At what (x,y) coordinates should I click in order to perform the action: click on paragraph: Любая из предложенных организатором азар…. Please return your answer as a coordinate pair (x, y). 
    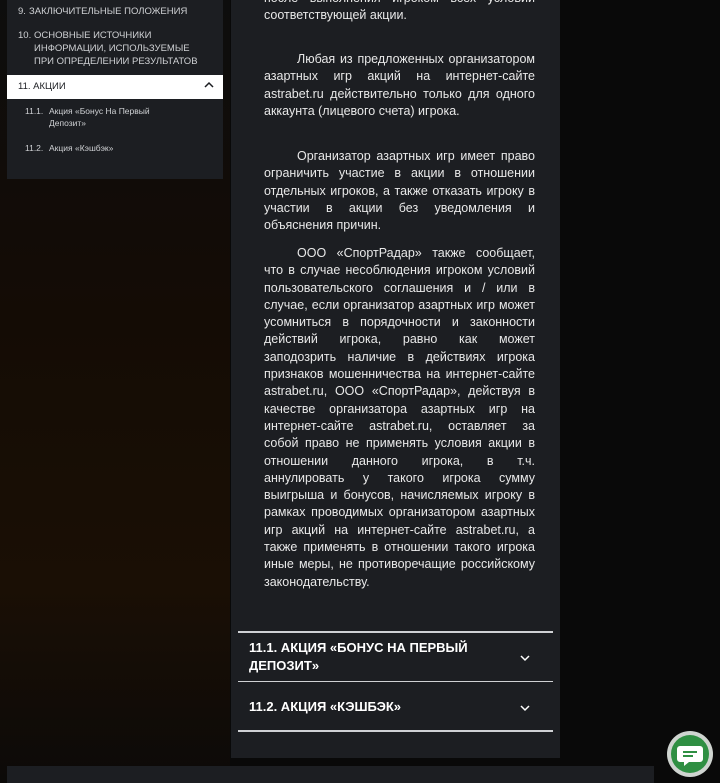
    Looking at the image, I should click on (399, 85).